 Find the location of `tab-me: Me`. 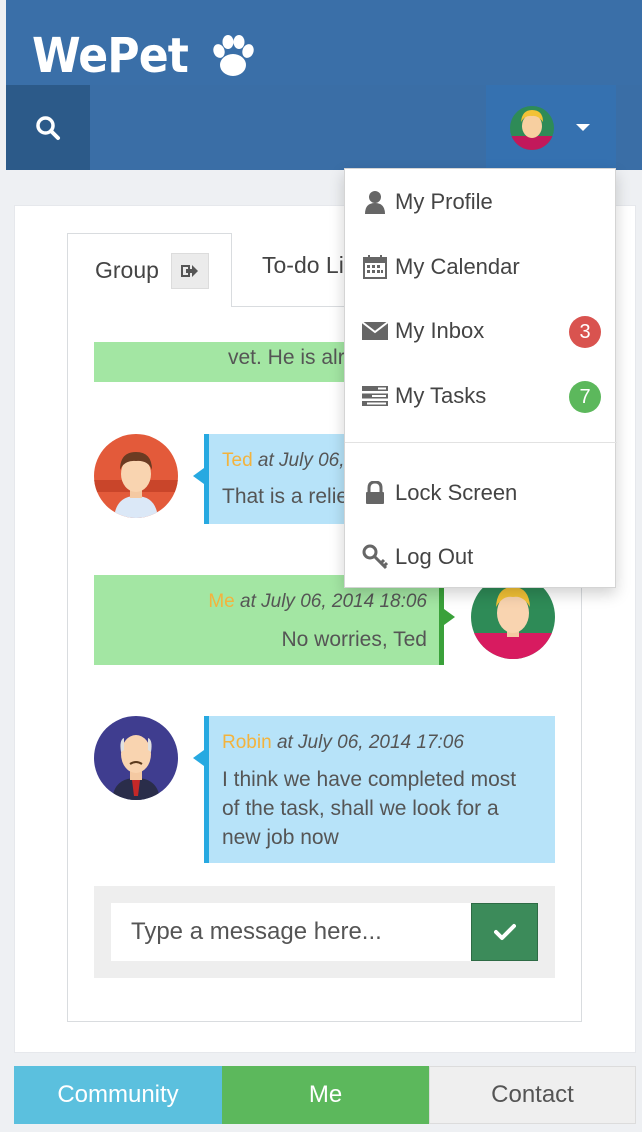

tab-me: Me is located at coordinates (325, 1095).